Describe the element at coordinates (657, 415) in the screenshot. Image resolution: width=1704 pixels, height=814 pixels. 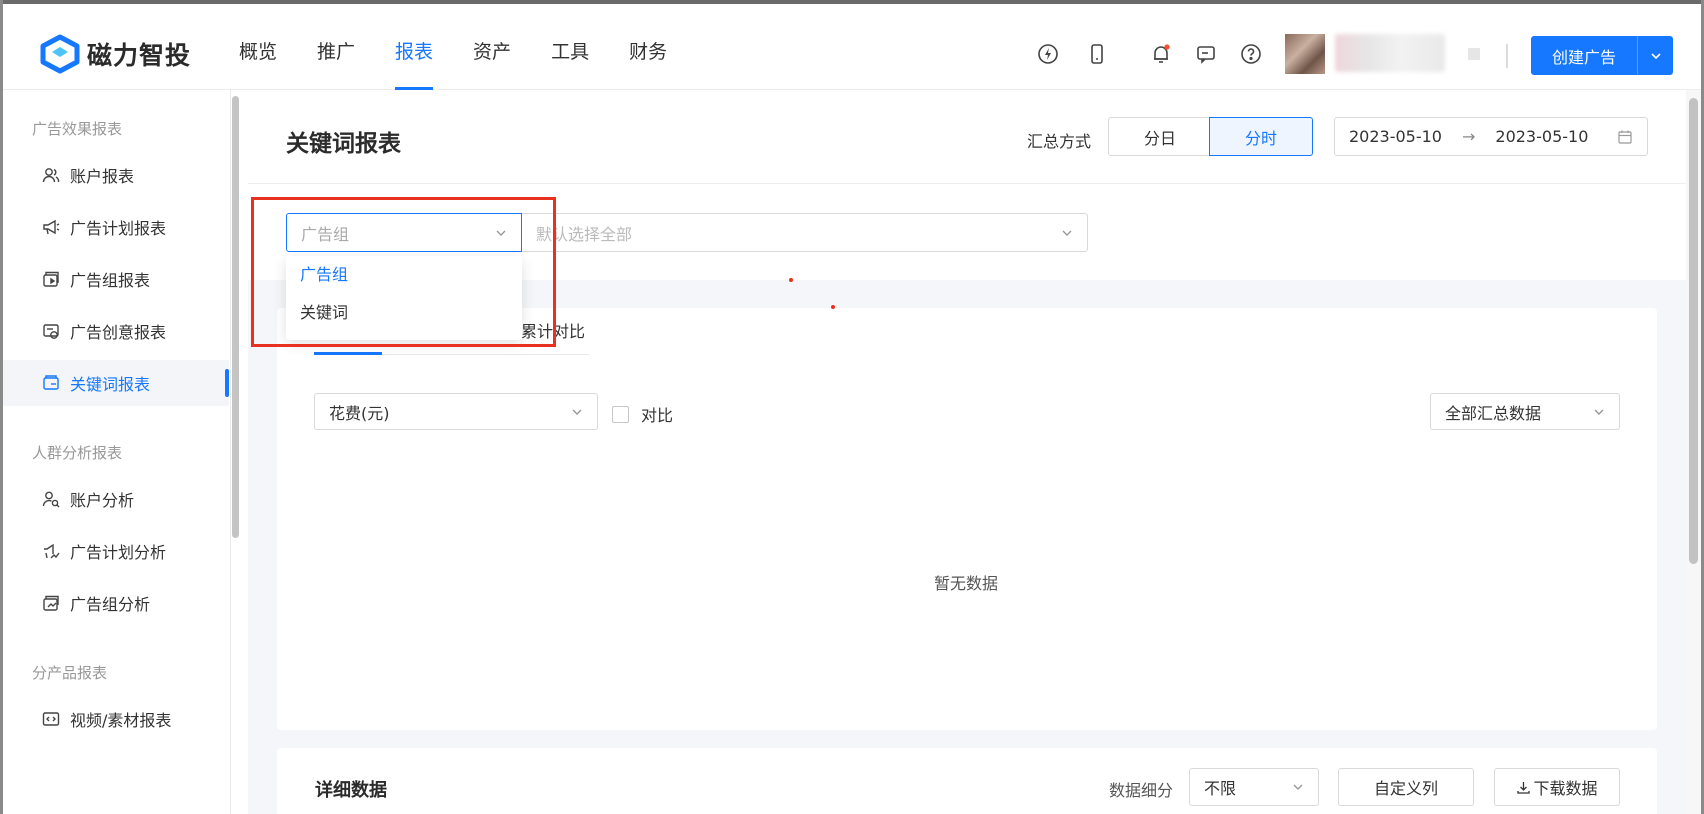
I see `compare-label: 对比` at that location.